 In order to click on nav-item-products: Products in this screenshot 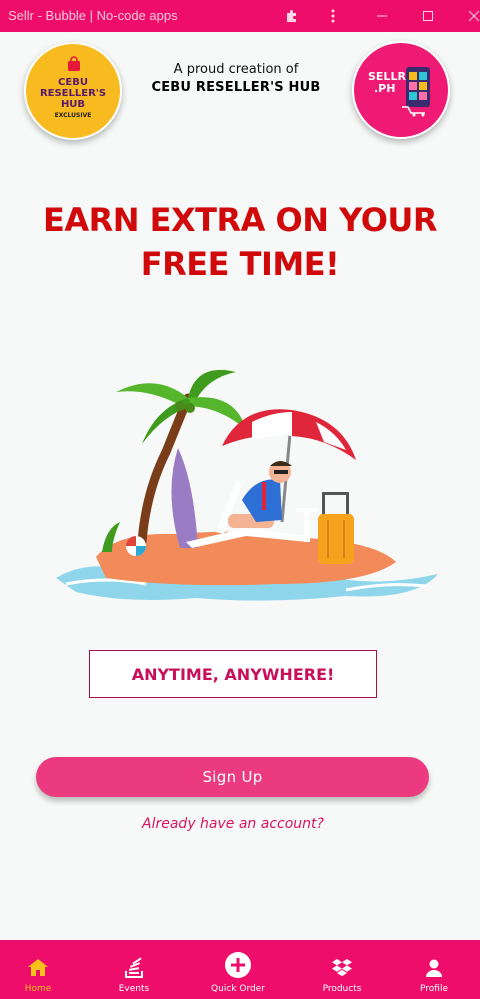, I will do `click(342, 969)`.